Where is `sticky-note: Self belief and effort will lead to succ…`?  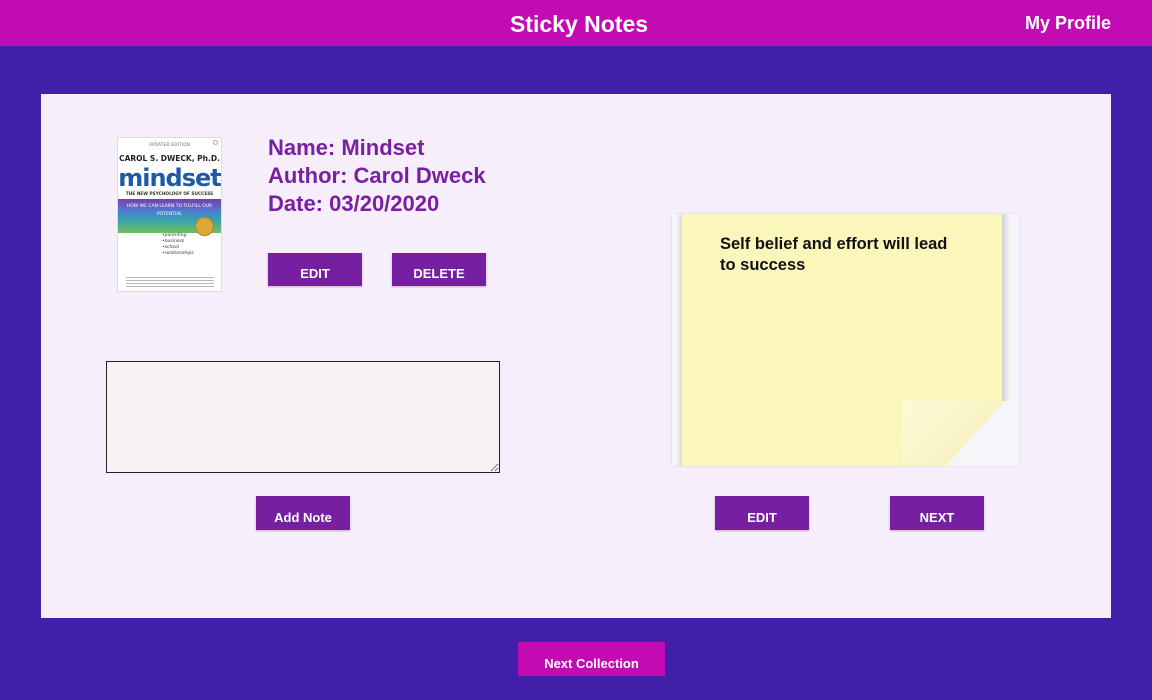
sticky-note: Self belief and effort will lead to succ… is located at coordinates (845, 340).